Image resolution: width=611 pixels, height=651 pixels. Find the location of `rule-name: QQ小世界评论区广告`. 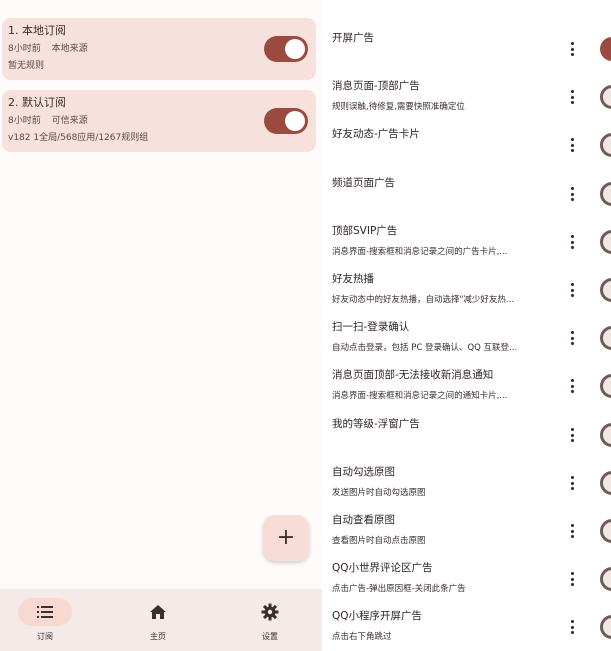

rule-name: QQ小世界评论区广告 is located at coordinates (382, 568).